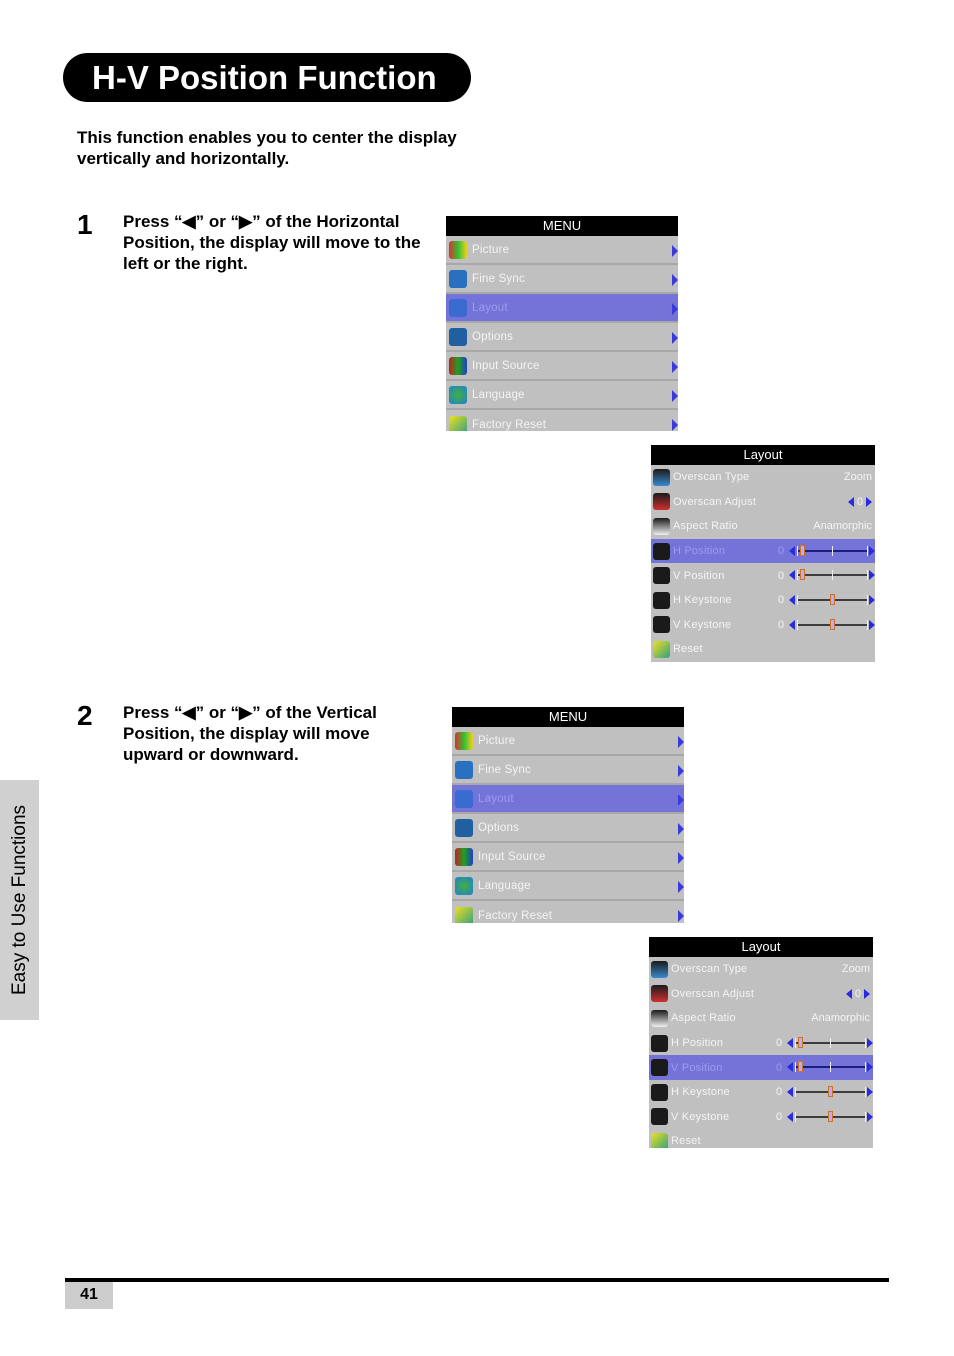  I want to click on picture-icon, so click(464, 740).